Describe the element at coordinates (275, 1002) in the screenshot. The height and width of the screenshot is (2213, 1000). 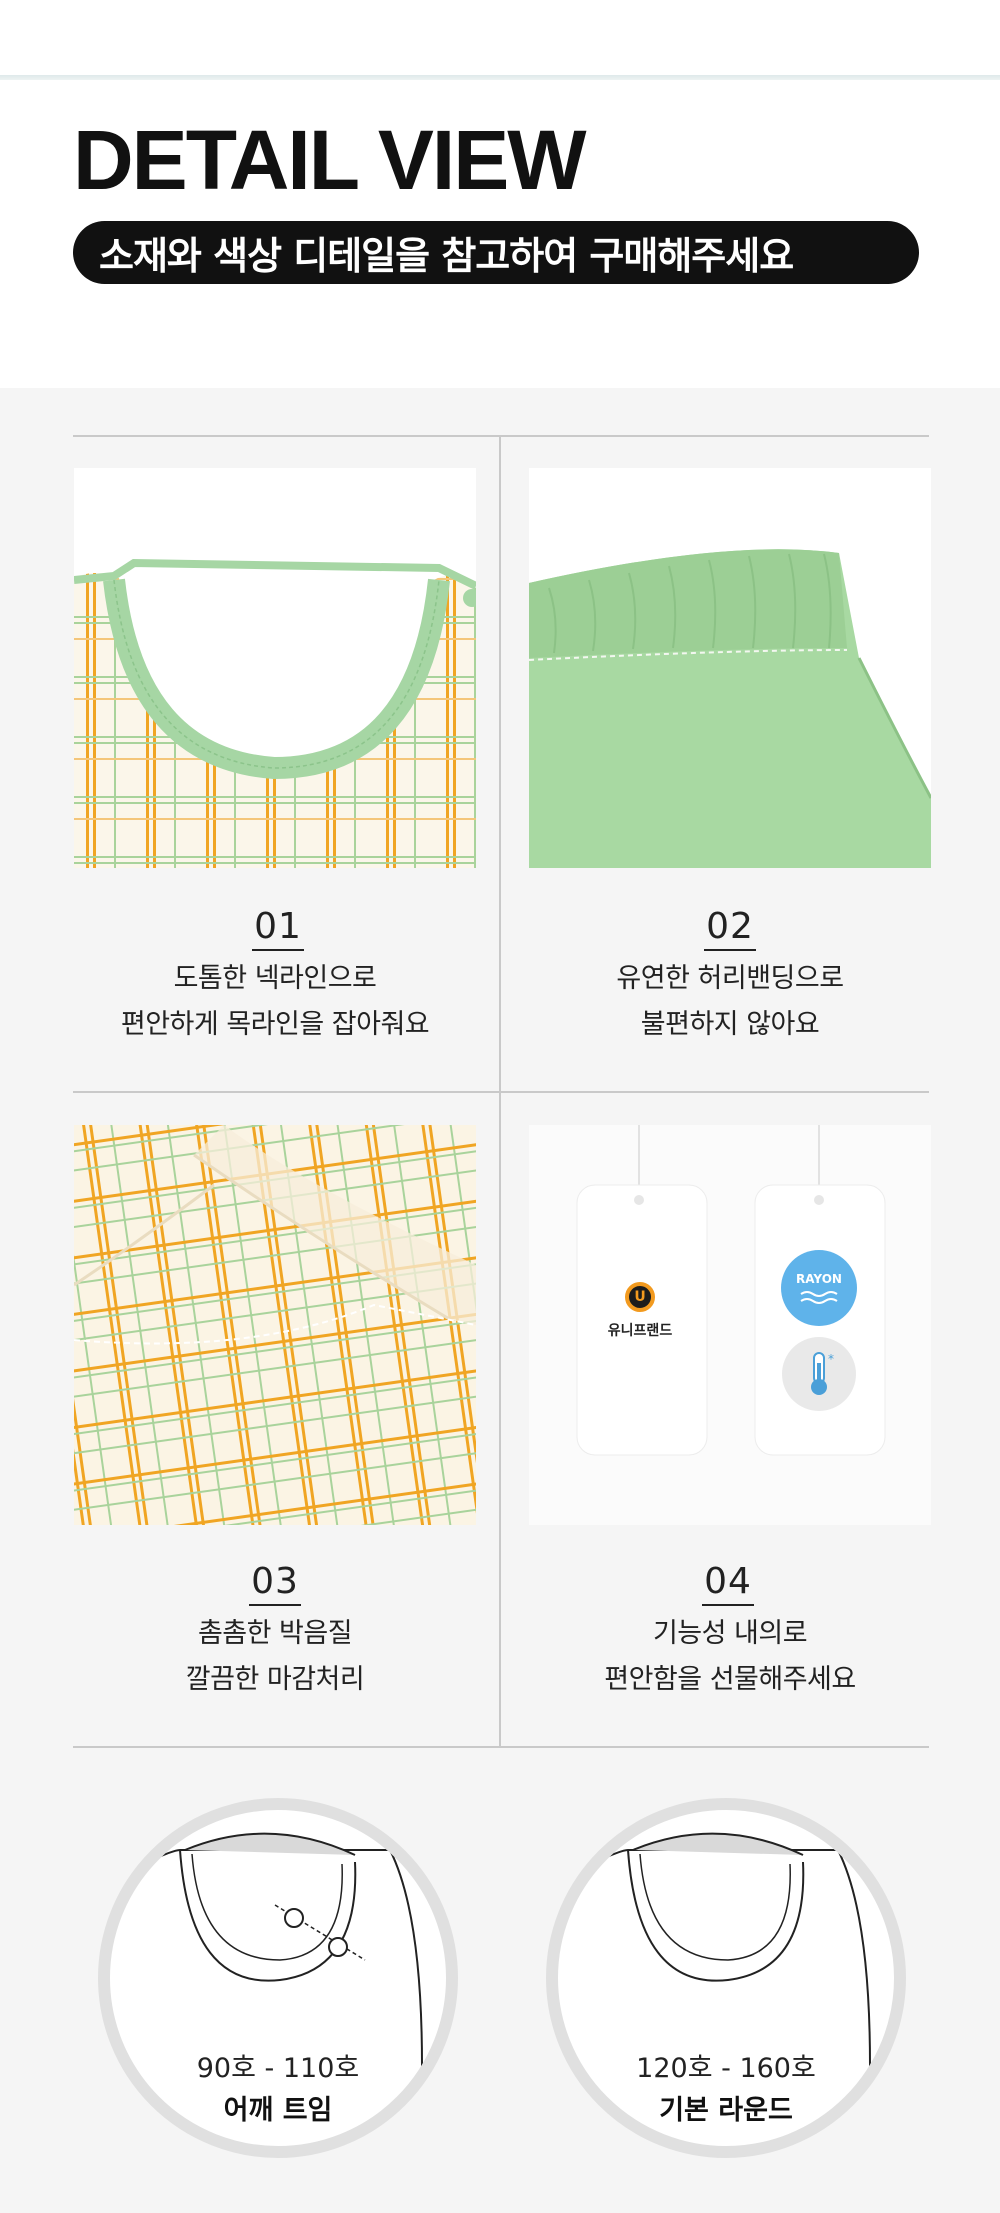
I see `detail-desc-01: 도톰한 넥라인으로 편안하게 목라인을 잡아줘요` at that location.